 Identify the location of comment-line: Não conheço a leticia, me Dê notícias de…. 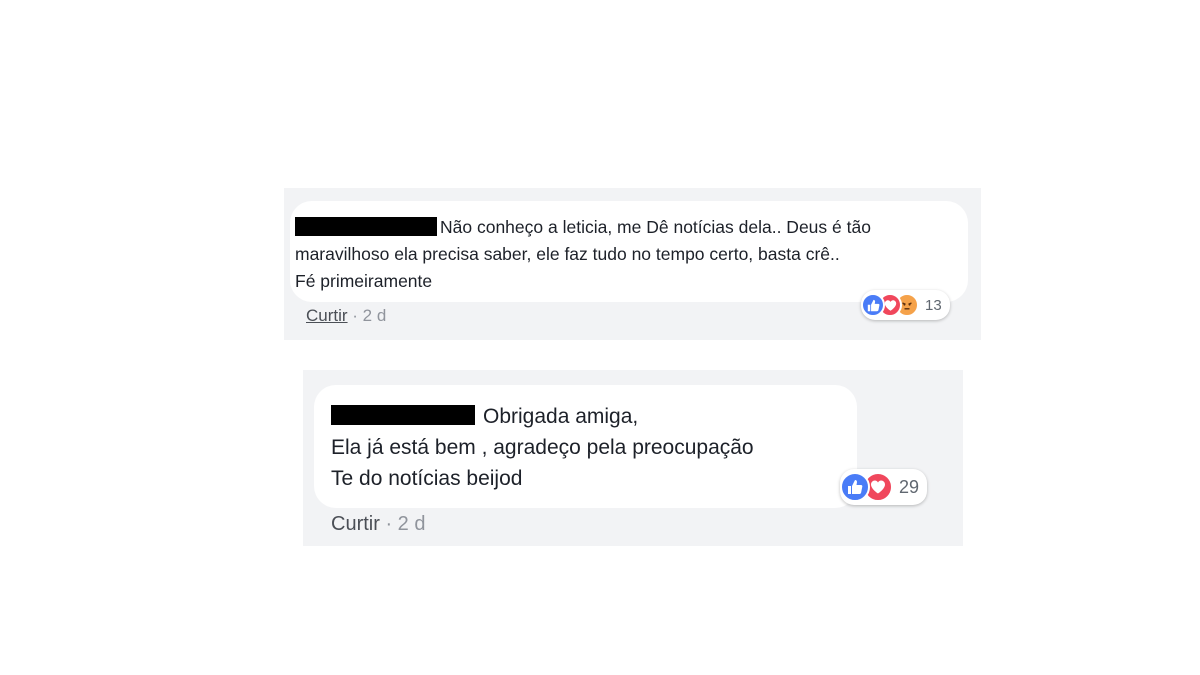
(631, 227).